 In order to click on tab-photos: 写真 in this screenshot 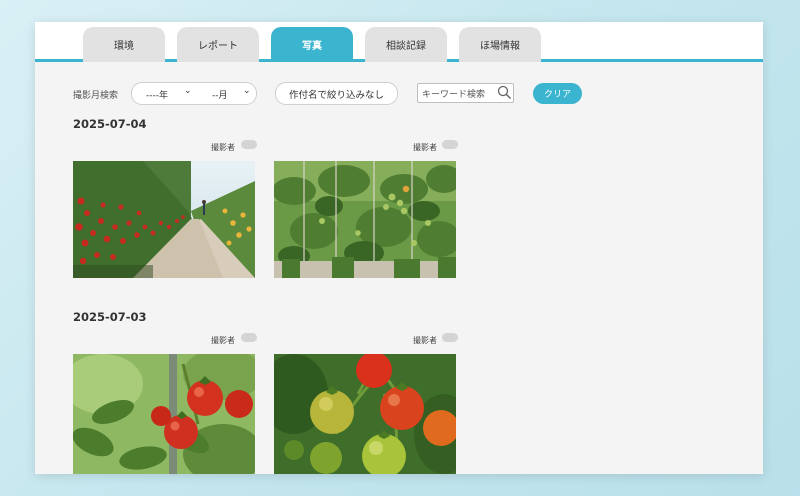, I will do `click(312, 44)`.